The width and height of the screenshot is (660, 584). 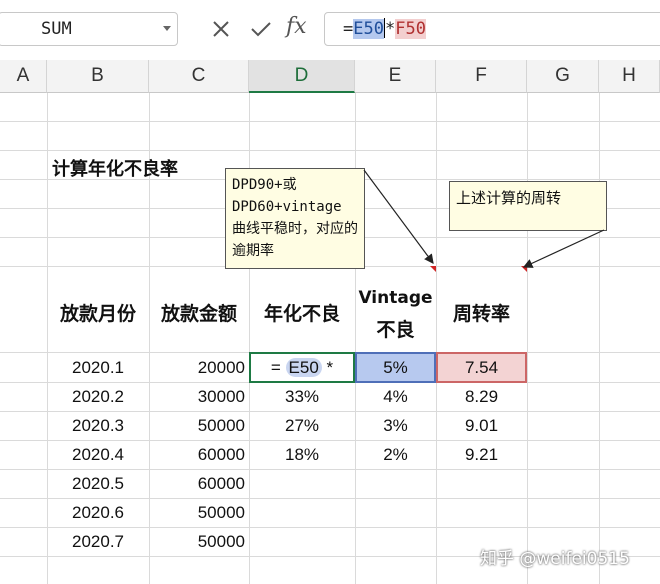 I want to click on comment-note-turnover: 上述计算的周转, so click(x=528, y=206).